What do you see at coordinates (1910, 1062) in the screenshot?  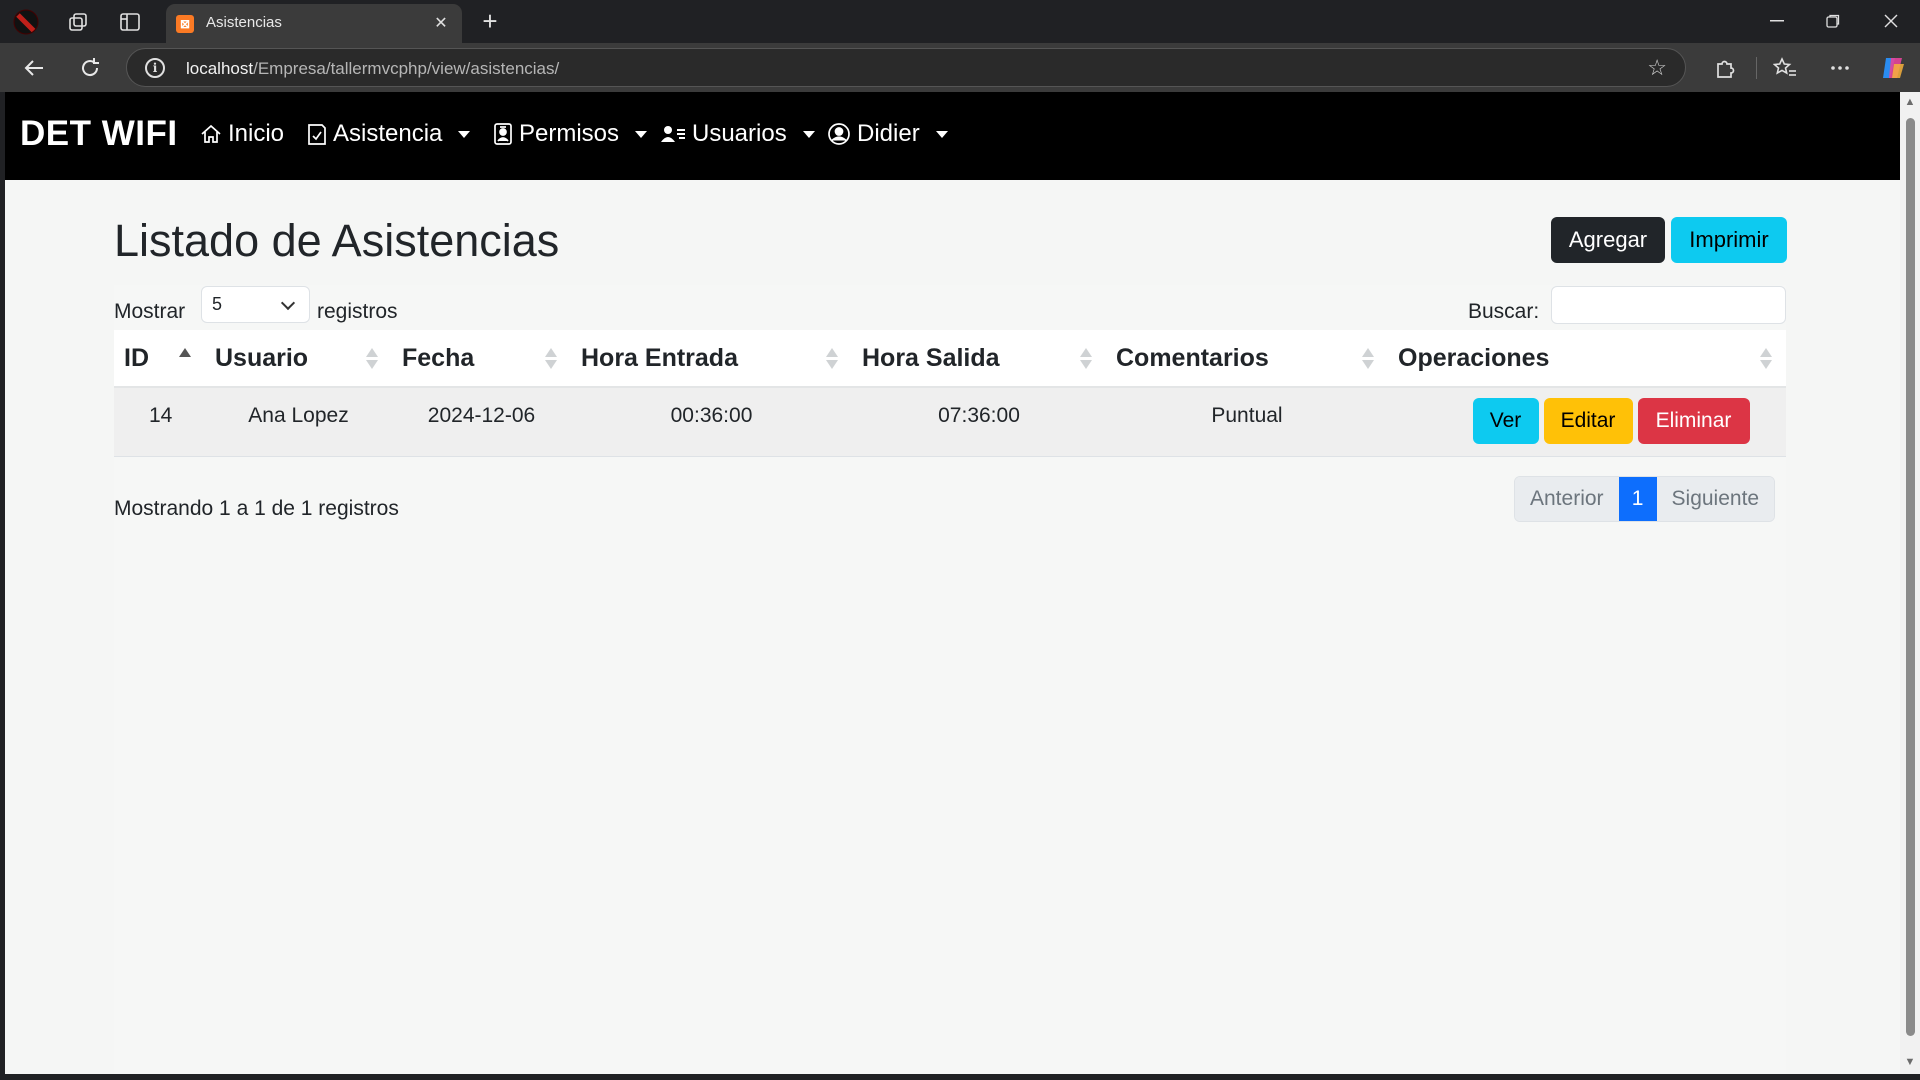 I see `scroll-down-arrow-icon: ▼` at bounding box center [1910, 1062].